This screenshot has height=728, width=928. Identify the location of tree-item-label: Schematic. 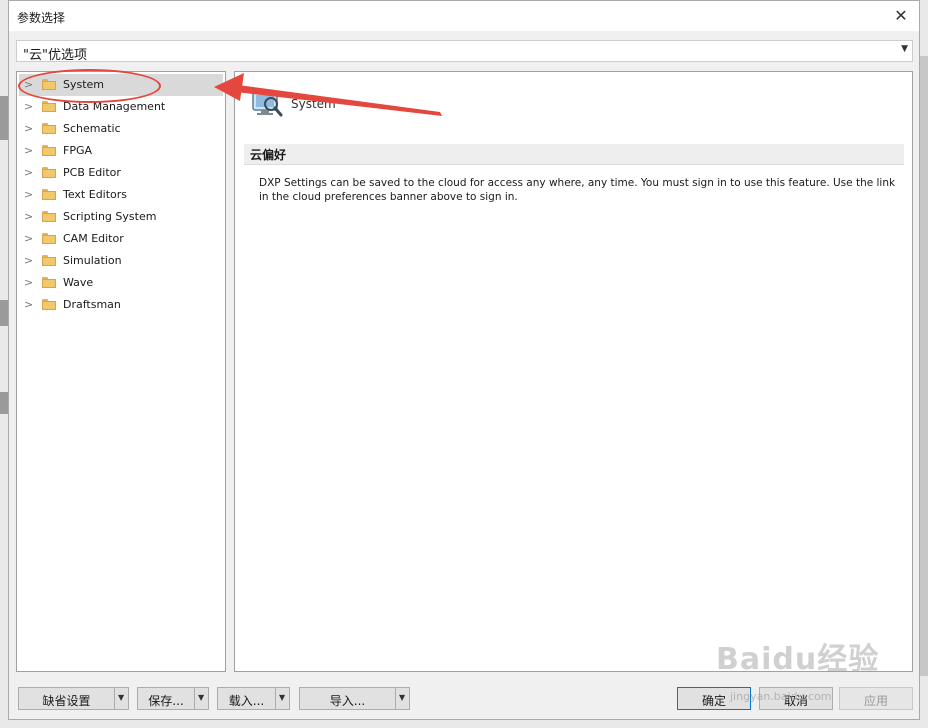
(92, 128).